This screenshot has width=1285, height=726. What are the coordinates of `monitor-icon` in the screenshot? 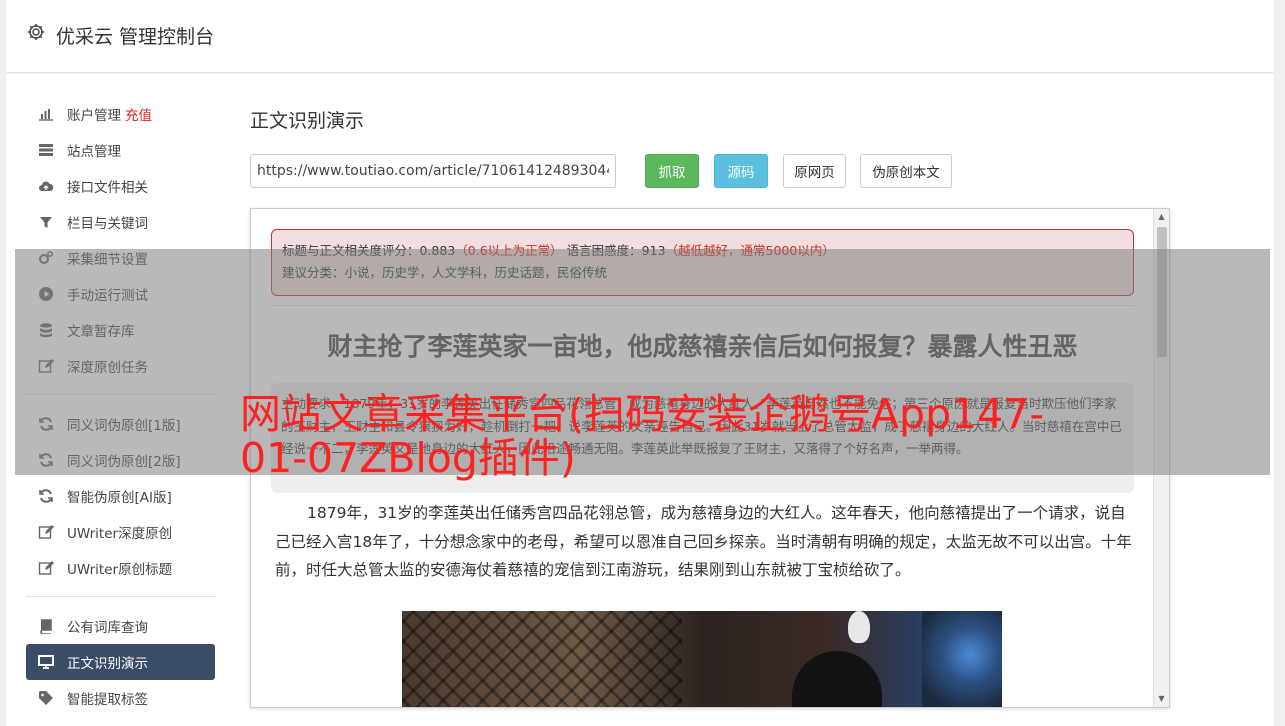 It's located at (46, 662).